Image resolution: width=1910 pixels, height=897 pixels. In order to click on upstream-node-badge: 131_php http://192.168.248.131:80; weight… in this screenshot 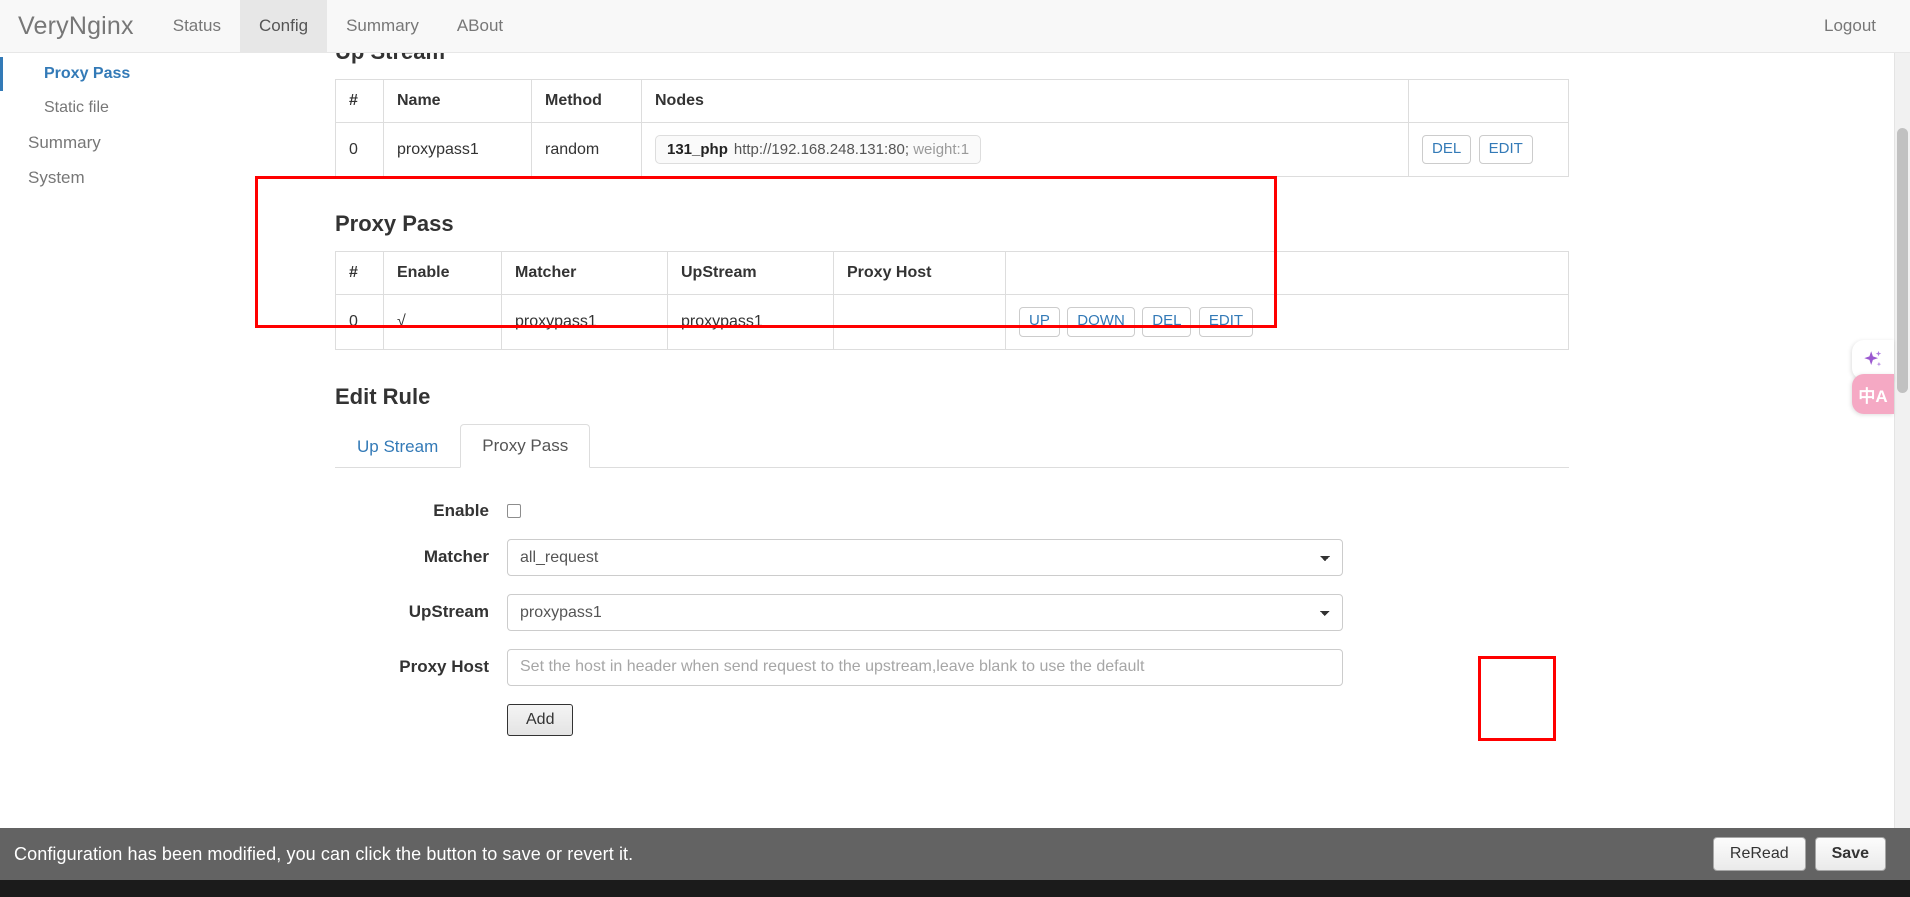, I will do `click(818, 150)`.